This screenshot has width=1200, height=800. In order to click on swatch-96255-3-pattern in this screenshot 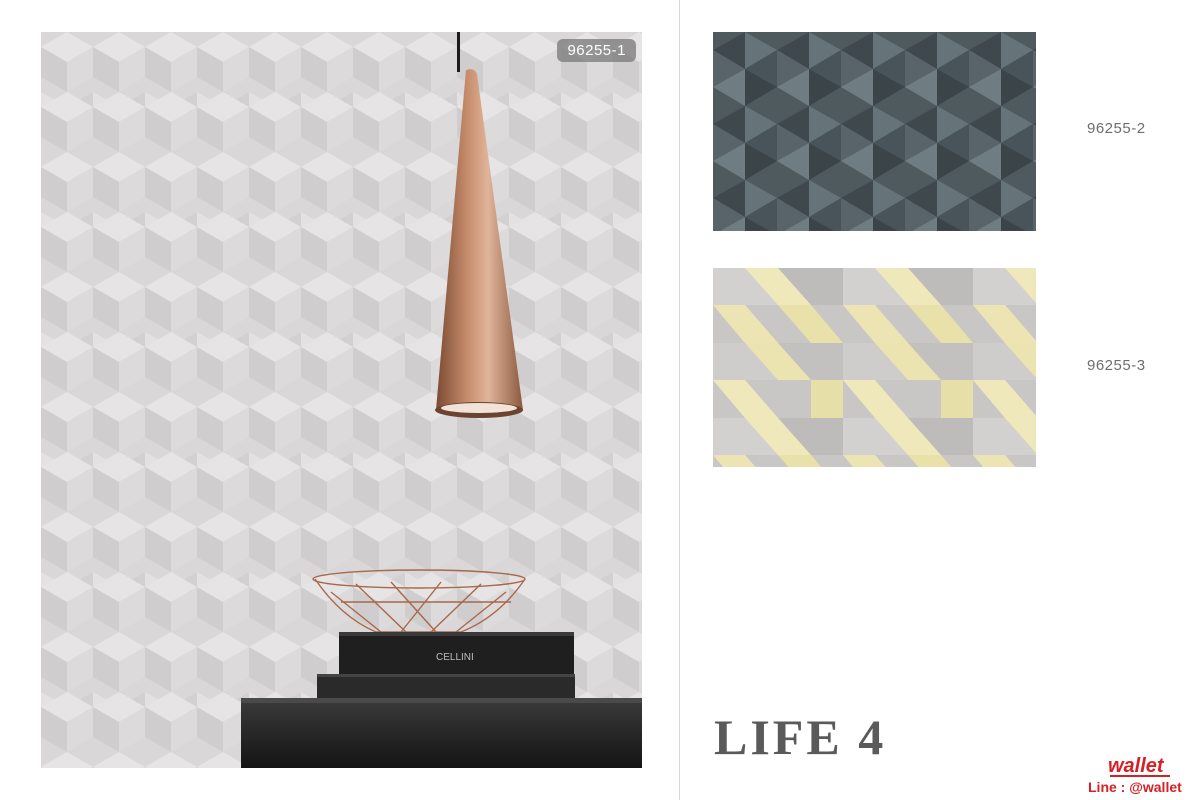, I will do `click(874, 367)`.